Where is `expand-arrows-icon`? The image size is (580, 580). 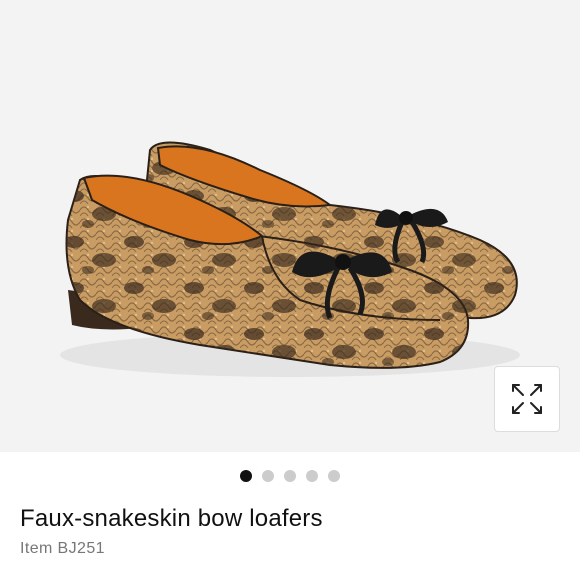 expand-arrows-icon is located at coordinates (527, 399).